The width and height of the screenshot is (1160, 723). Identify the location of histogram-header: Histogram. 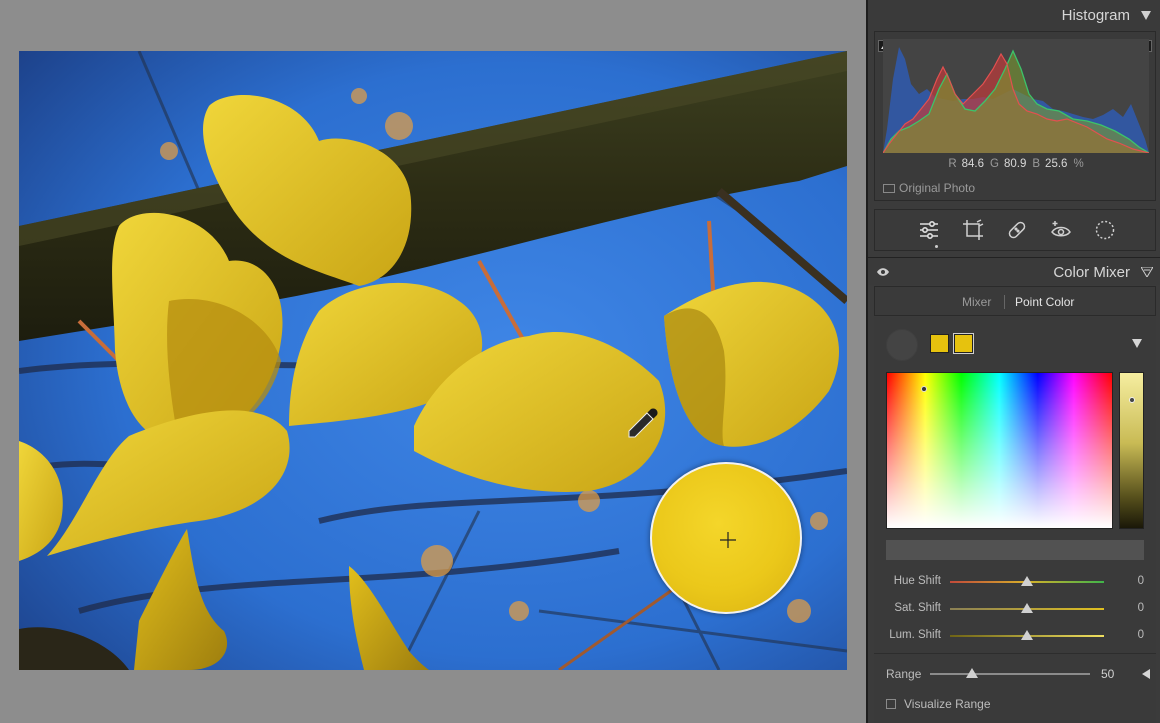
(1014, 15).